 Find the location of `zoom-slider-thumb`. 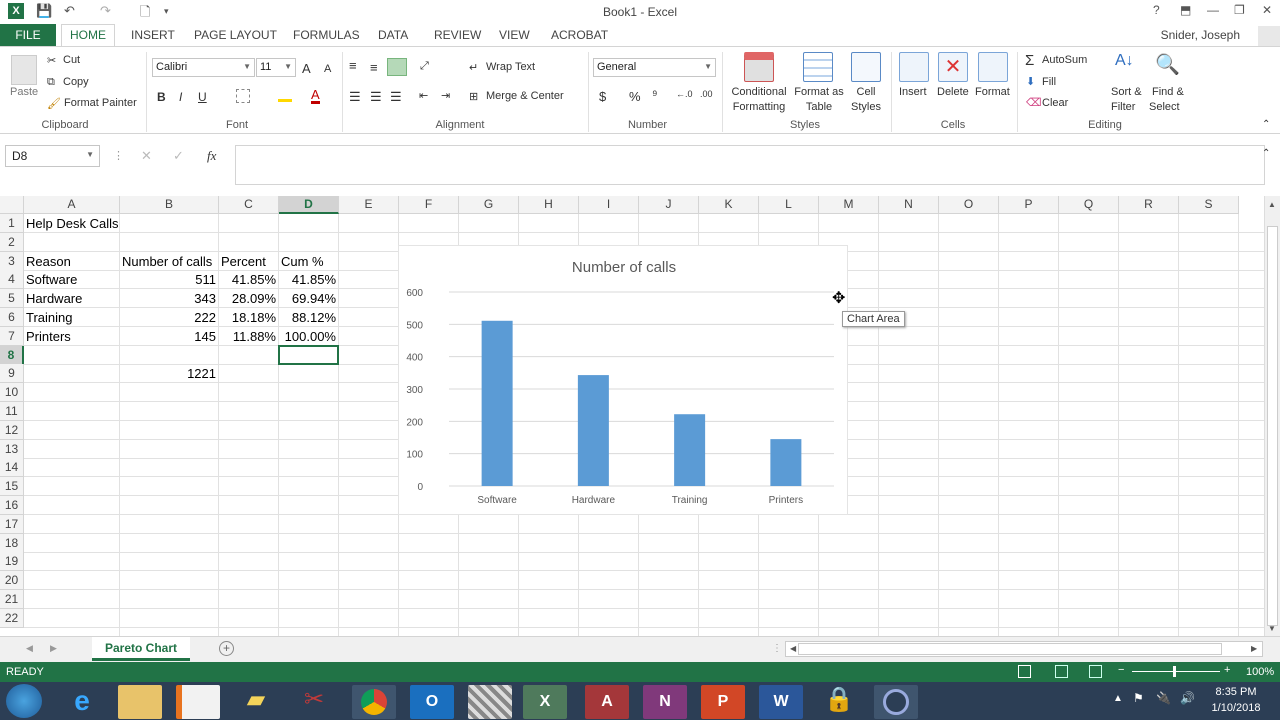

zoom-slider-thumb is located at coordinates (1174, 671).